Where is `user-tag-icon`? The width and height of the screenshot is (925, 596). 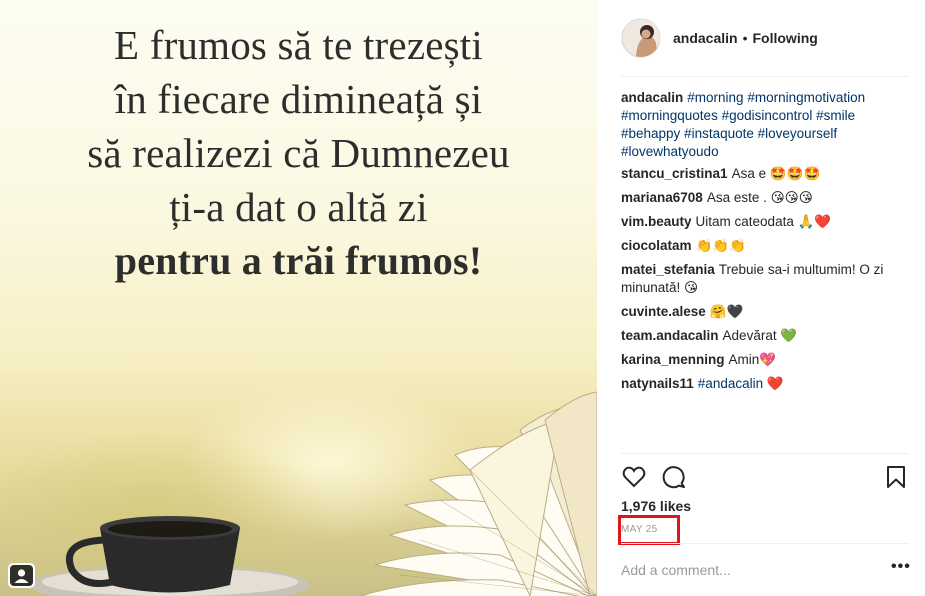
user-tag-icon is located at coordinates (21, 575).